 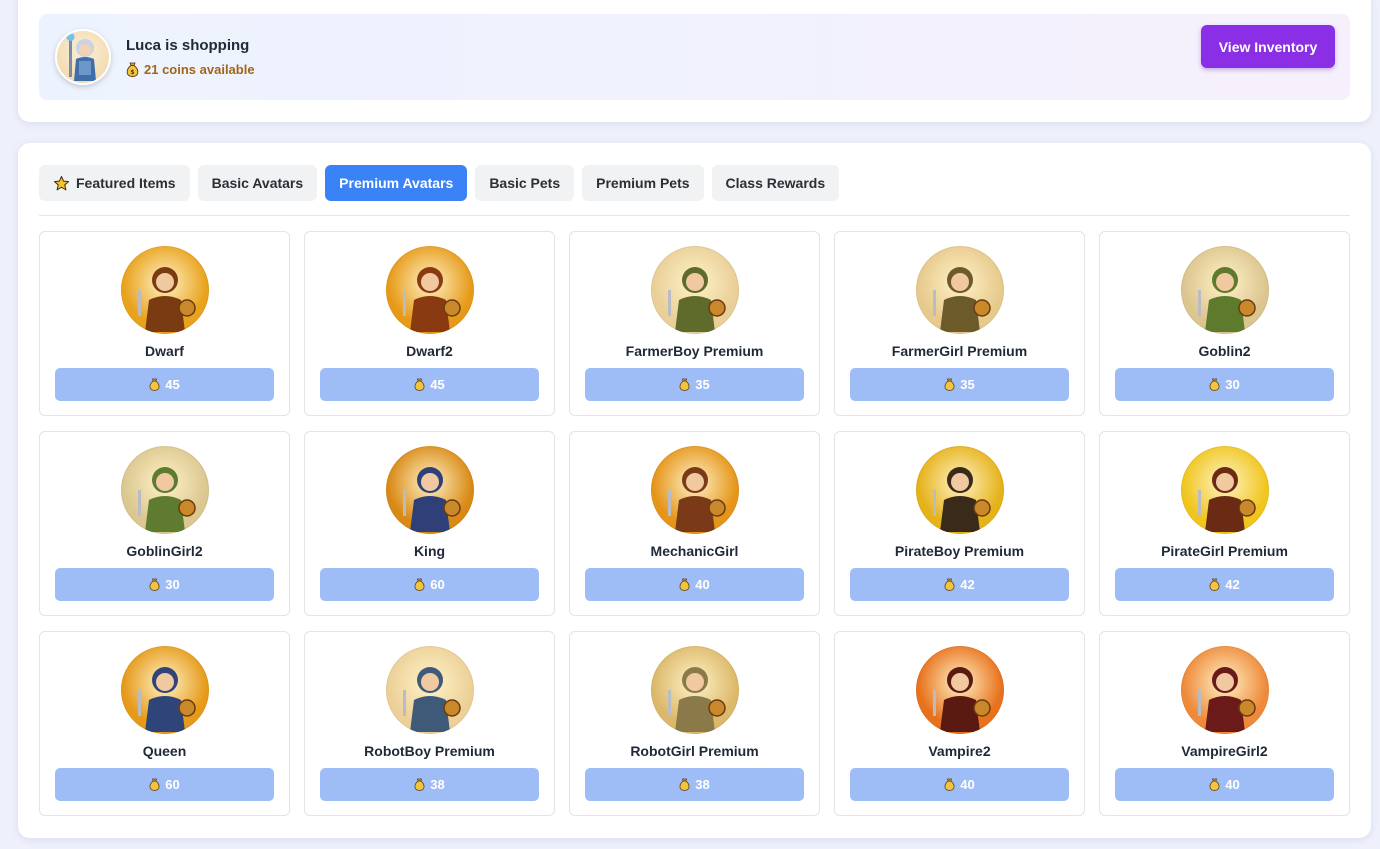 I want to click on coin-bag-icon: $, so click(x=132, y=69).